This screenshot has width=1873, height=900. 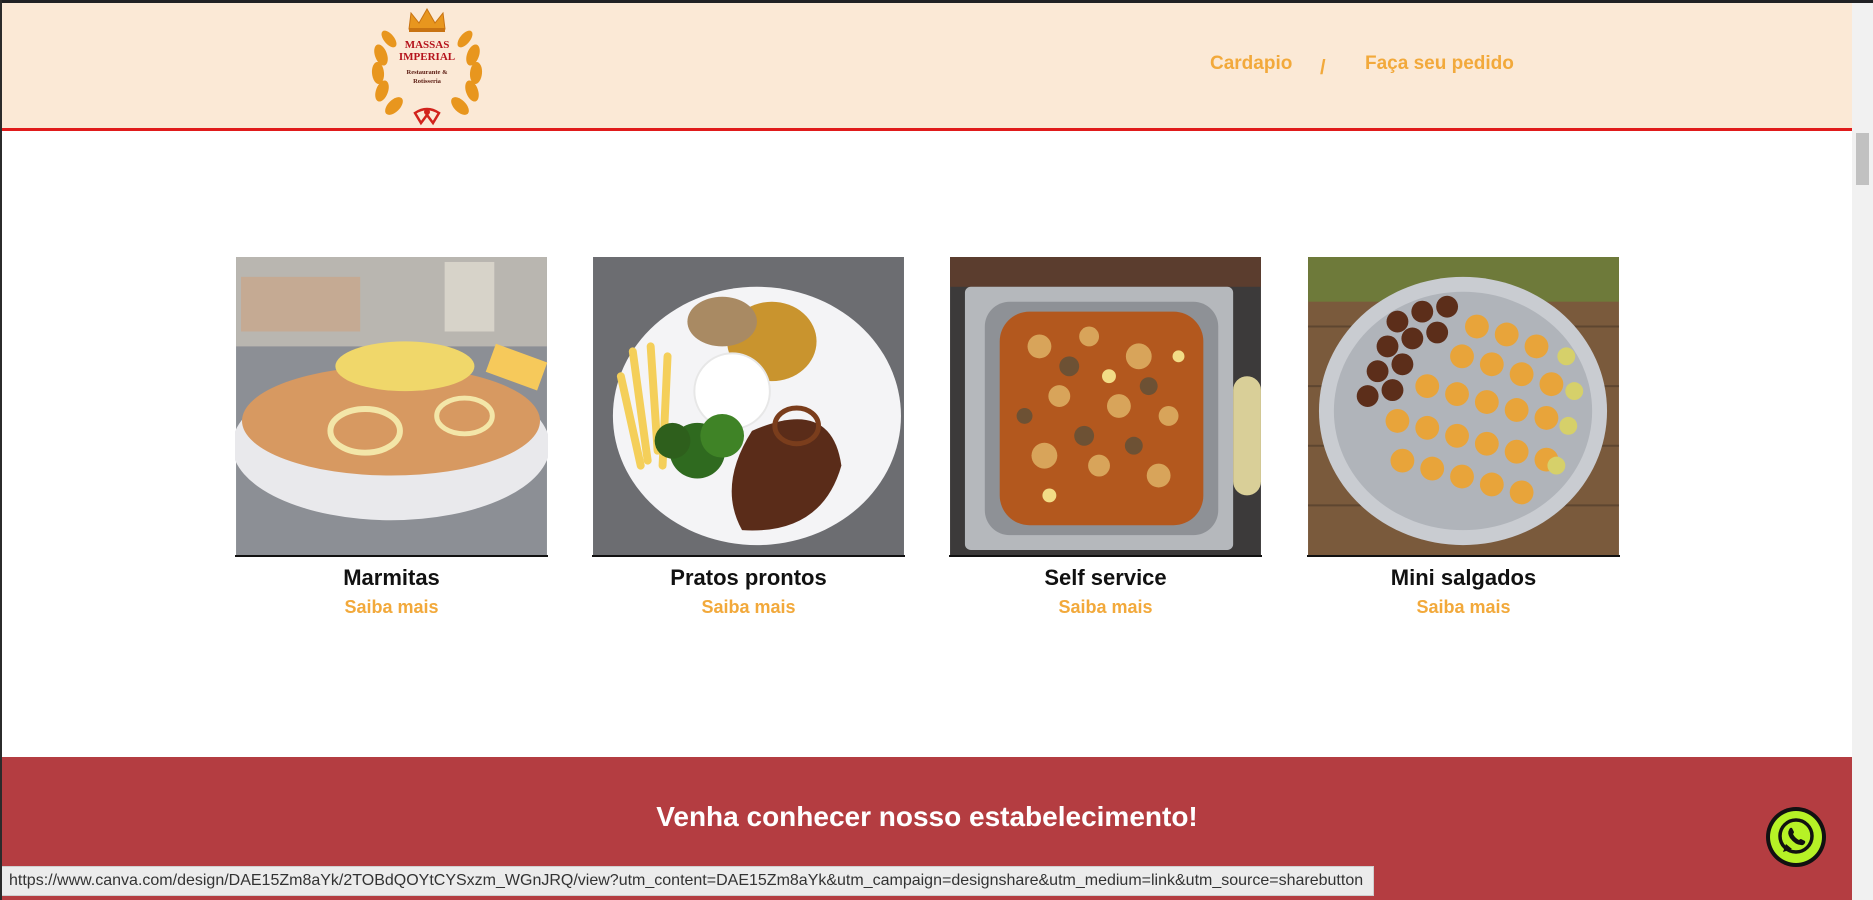 I want to click on self-service-photo, so click(x=1105, y=407).